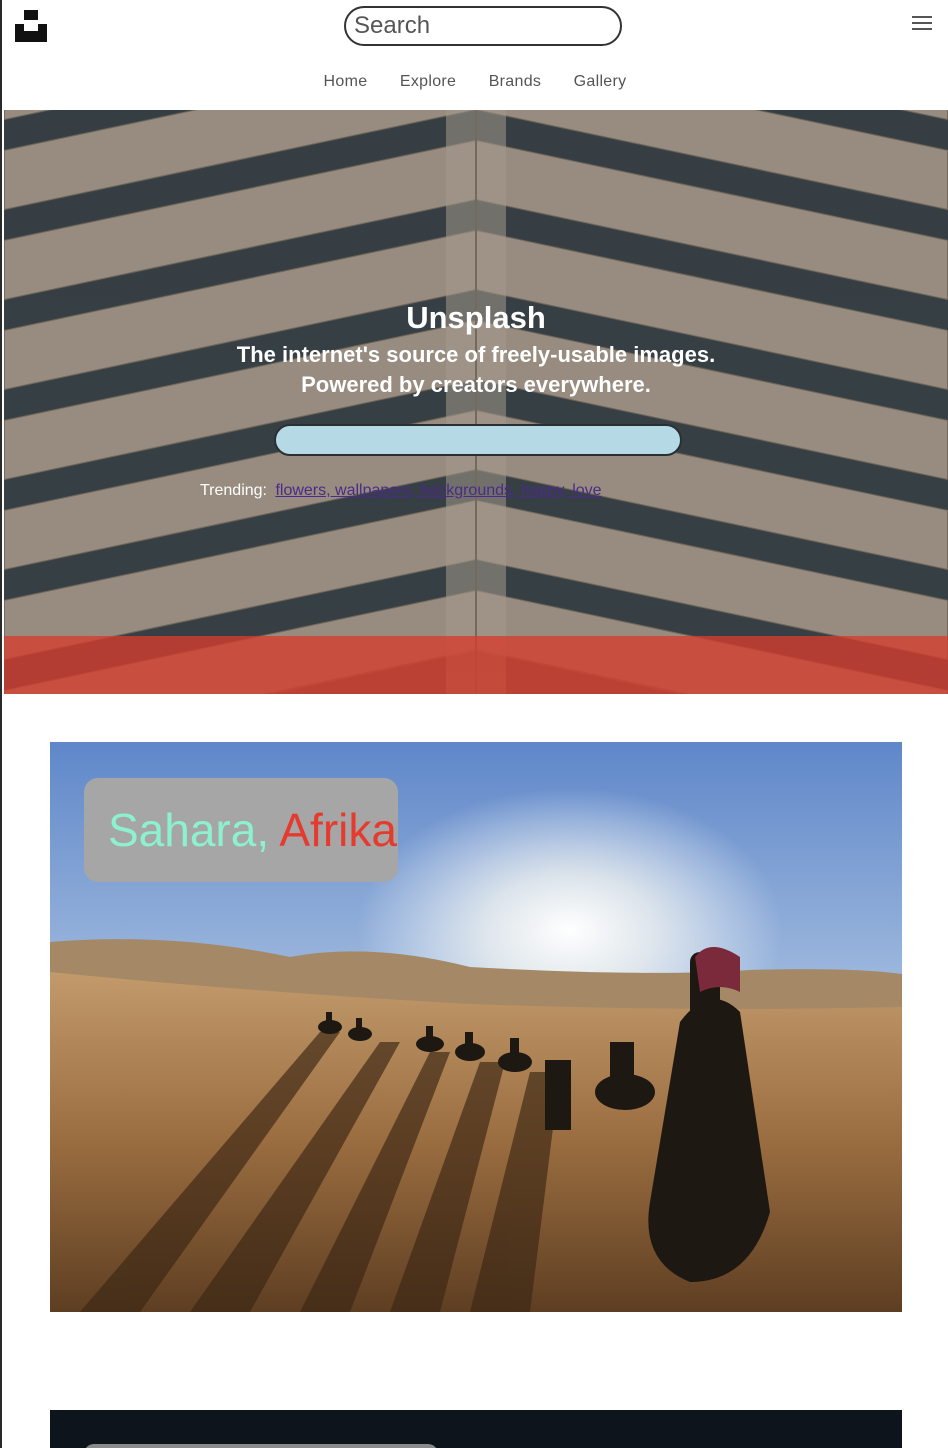 The height and width of the screenshot is (1448, 948). What do you see at coordinates (515, 82) in the screenshot?
I see `nav-item-brands: Brands` at bounding box center [515, 82].